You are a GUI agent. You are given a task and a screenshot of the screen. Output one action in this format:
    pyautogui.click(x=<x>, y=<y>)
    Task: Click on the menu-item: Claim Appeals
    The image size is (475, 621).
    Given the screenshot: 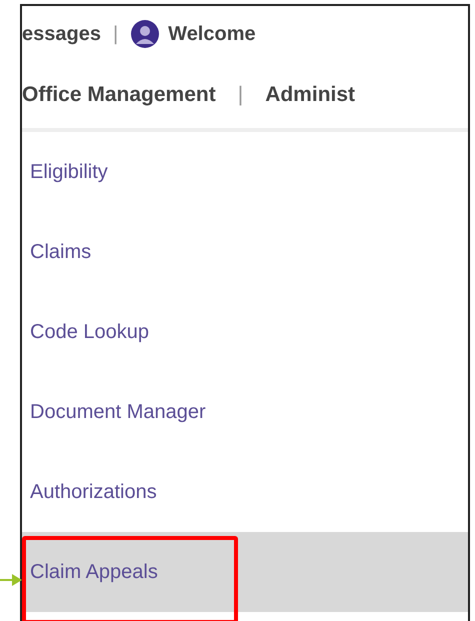 What is the action you would take?
    pyautogui.click(x=245, y=572)
    